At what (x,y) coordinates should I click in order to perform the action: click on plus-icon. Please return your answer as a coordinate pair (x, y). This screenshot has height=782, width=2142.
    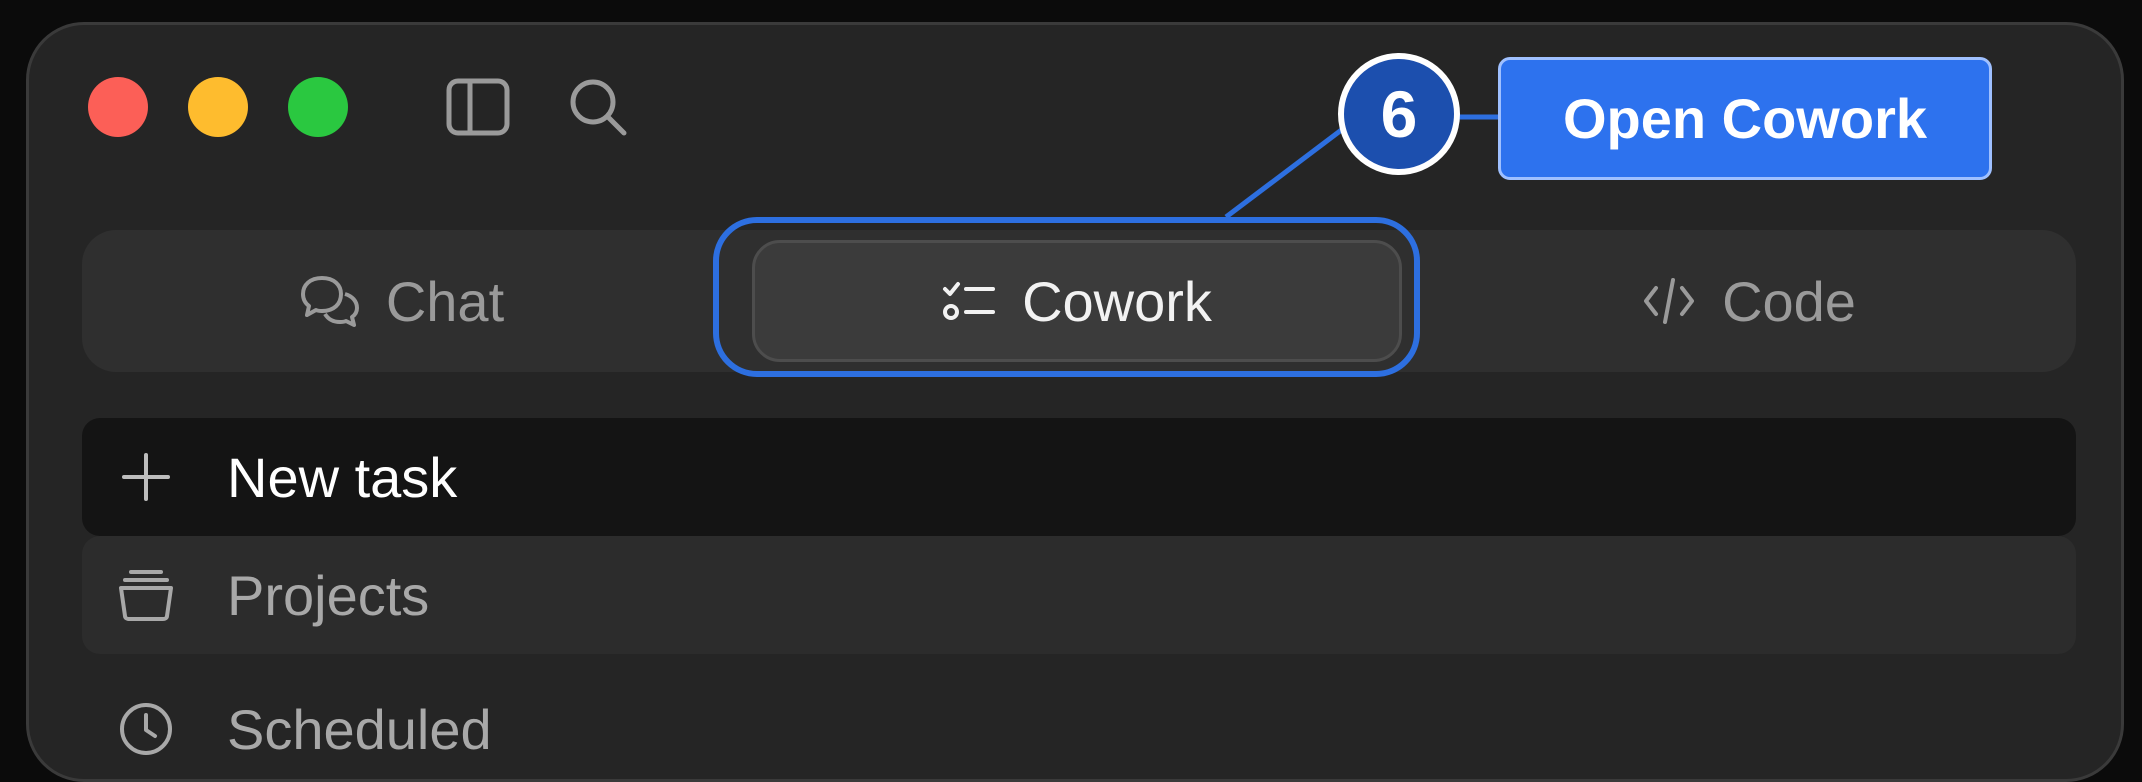
    Looking at the image, I should click on (146, 477).